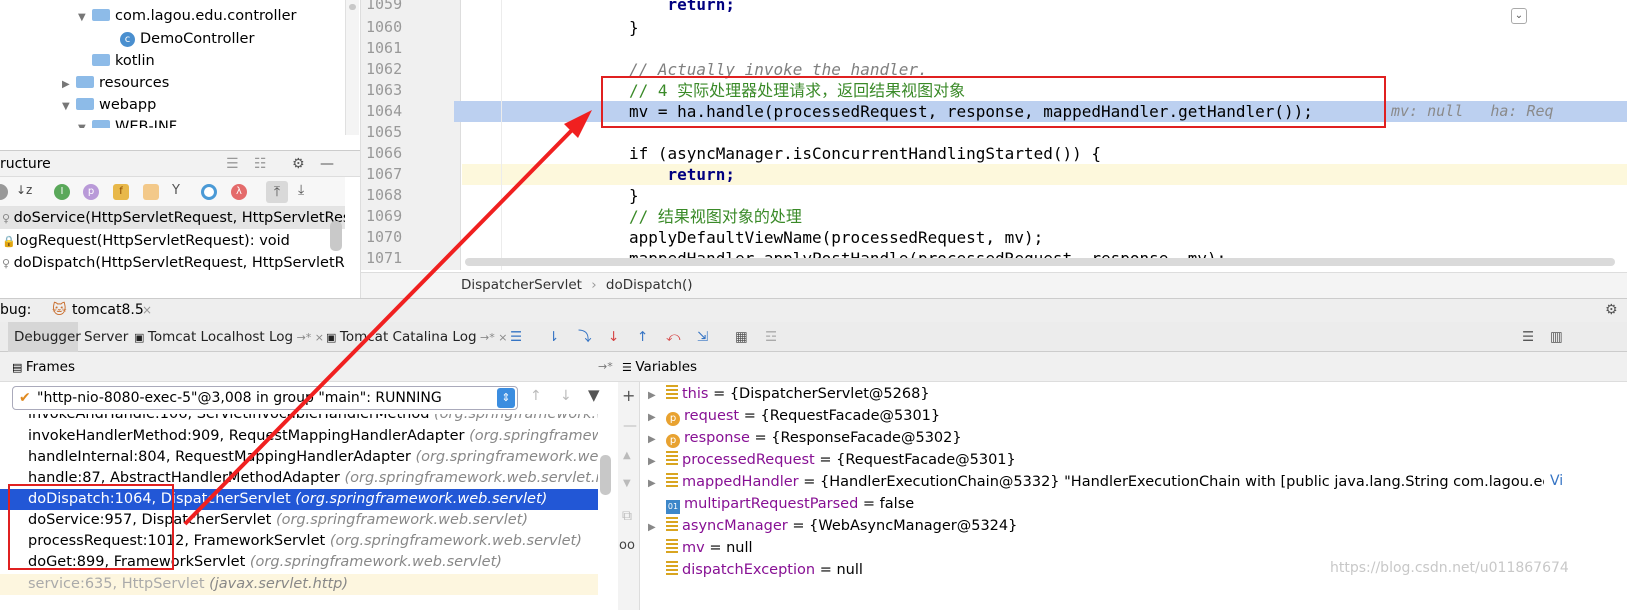 The height and width of the screenshot is (610, 1627). What do you see at coordinates (771, 337) in the screenshot?
I see `trace-icon: ☲` at bounding box center [771, 337].